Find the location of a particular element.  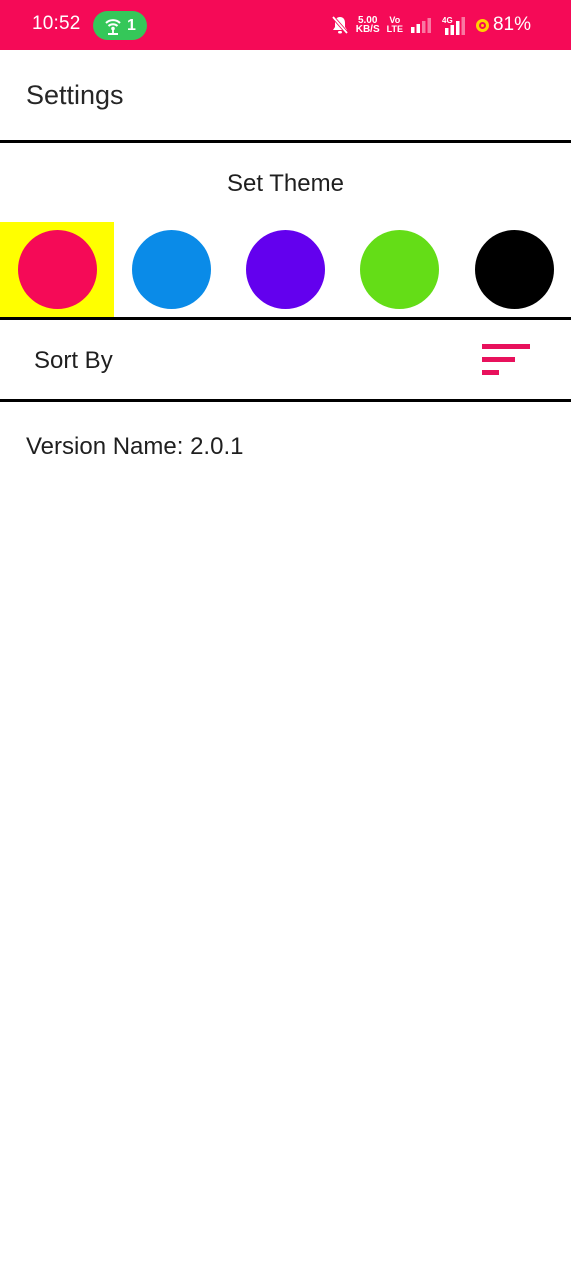

theme-swatch-pink is located at coordinates (57, 269).